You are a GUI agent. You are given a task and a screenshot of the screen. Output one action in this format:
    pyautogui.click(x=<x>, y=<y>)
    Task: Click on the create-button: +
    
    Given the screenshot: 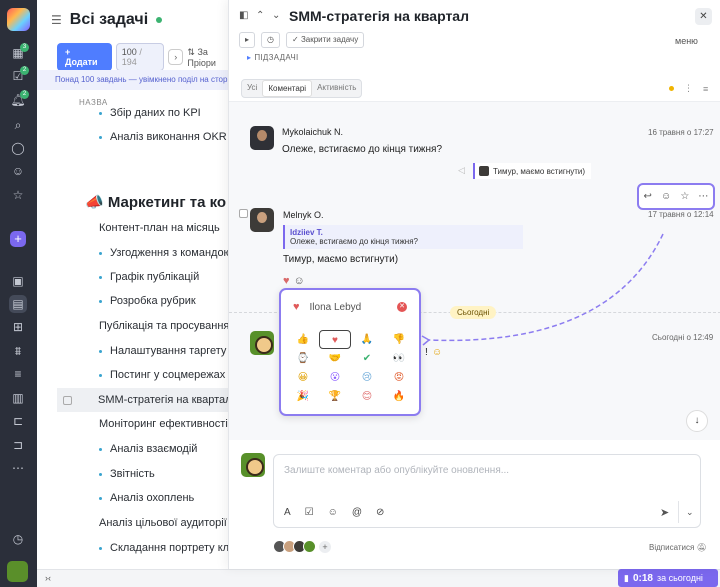 What is the action you would take?
    pyautogui.click(x=18, y=239)
    